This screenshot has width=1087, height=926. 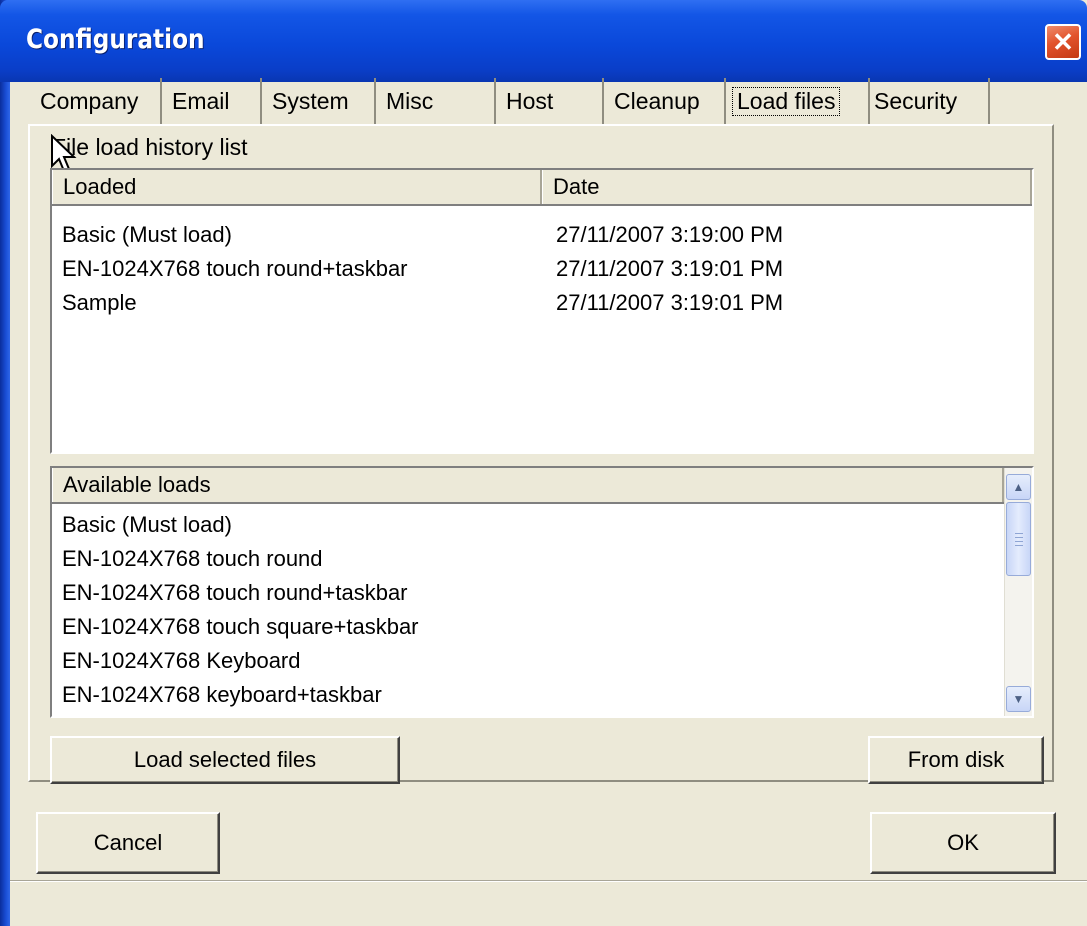 What do you see at coordinates (147, 525) in the screenshot?
I see `available-load-item: Basic (Must load)` at bounding box center [147, 525].